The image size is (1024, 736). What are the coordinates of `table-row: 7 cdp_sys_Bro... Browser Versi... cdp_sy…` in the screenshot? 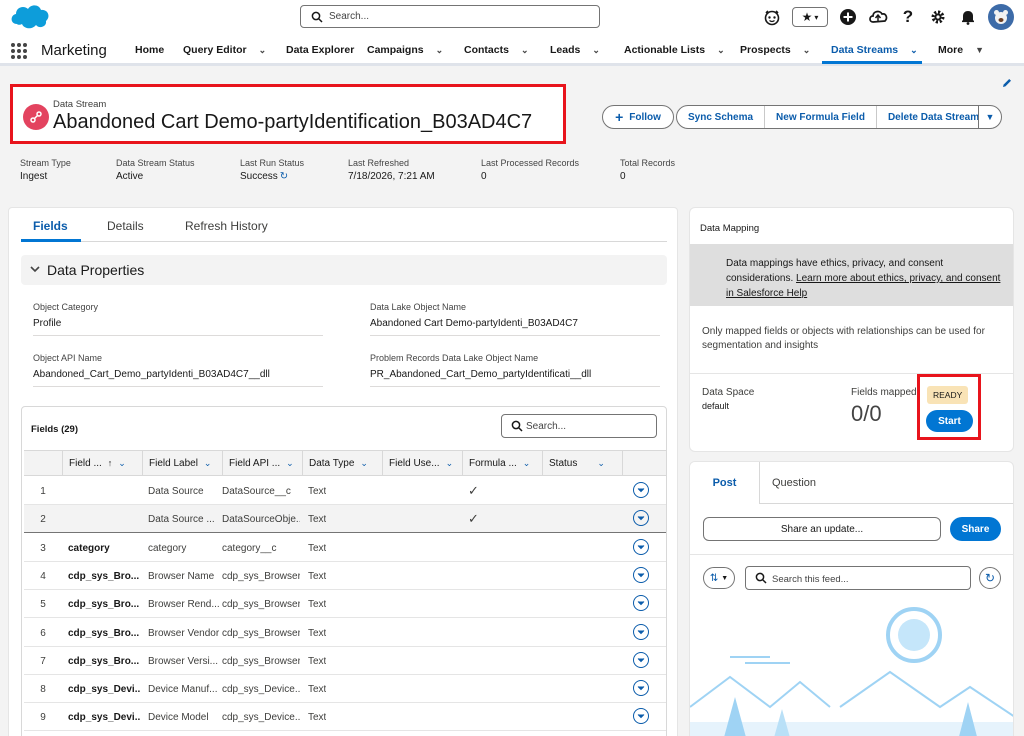 It's located at (345, 661).